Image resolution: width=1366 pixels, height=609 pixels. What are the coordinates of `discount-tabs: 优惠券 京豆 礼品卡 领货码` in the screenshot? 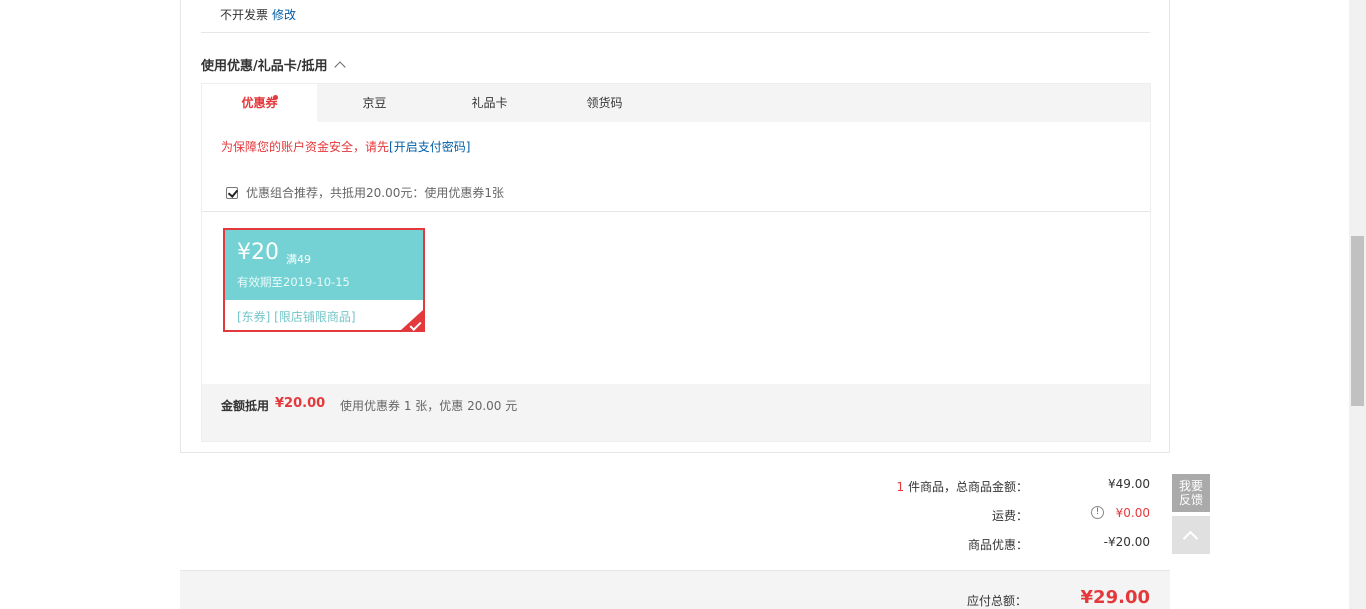 It's located at (676, 103).